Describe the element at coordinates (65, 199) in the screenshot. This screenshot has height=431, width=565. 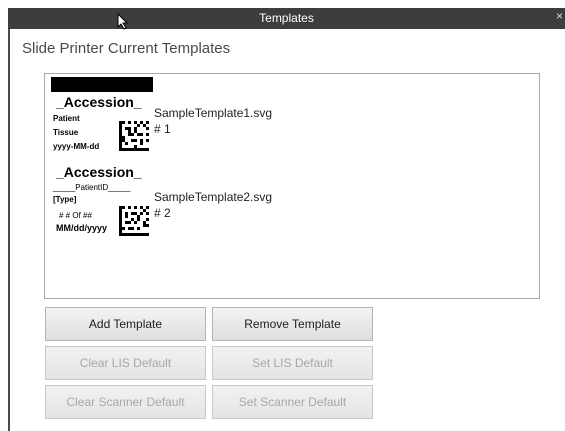
I see `preview-line-text: [Type]` at that location.